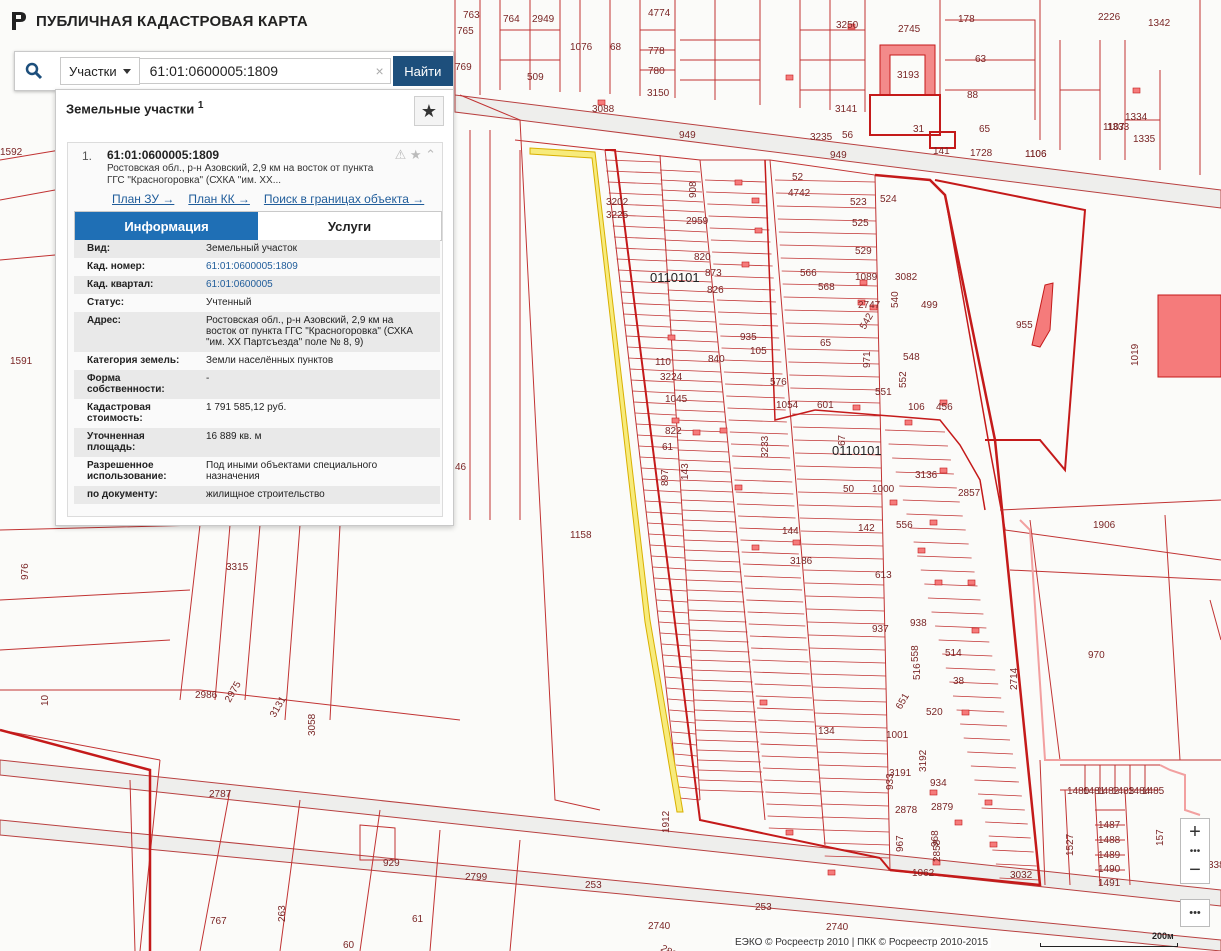 This screenshot has width=1221, height=951. Describe the element at coordinates (116, 442) in the screenshot. I see `property-key: Уточненная площадь:` at that location.